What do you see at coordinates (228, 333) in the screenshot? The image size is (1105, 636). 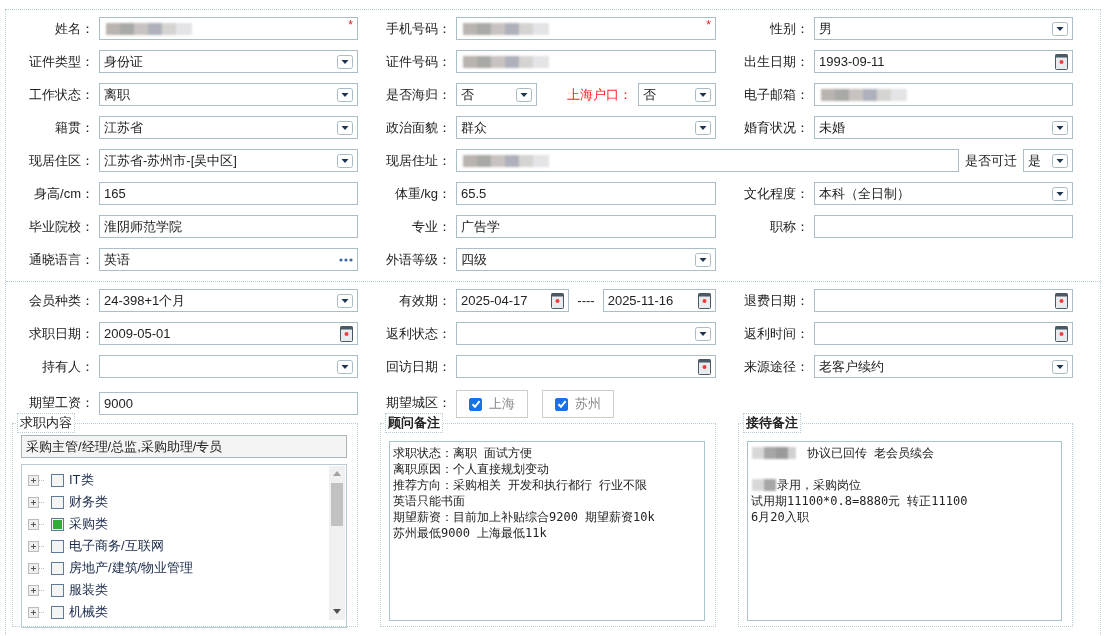 I see `date-field: 2009-05-01` at bounding box center [228, 333].